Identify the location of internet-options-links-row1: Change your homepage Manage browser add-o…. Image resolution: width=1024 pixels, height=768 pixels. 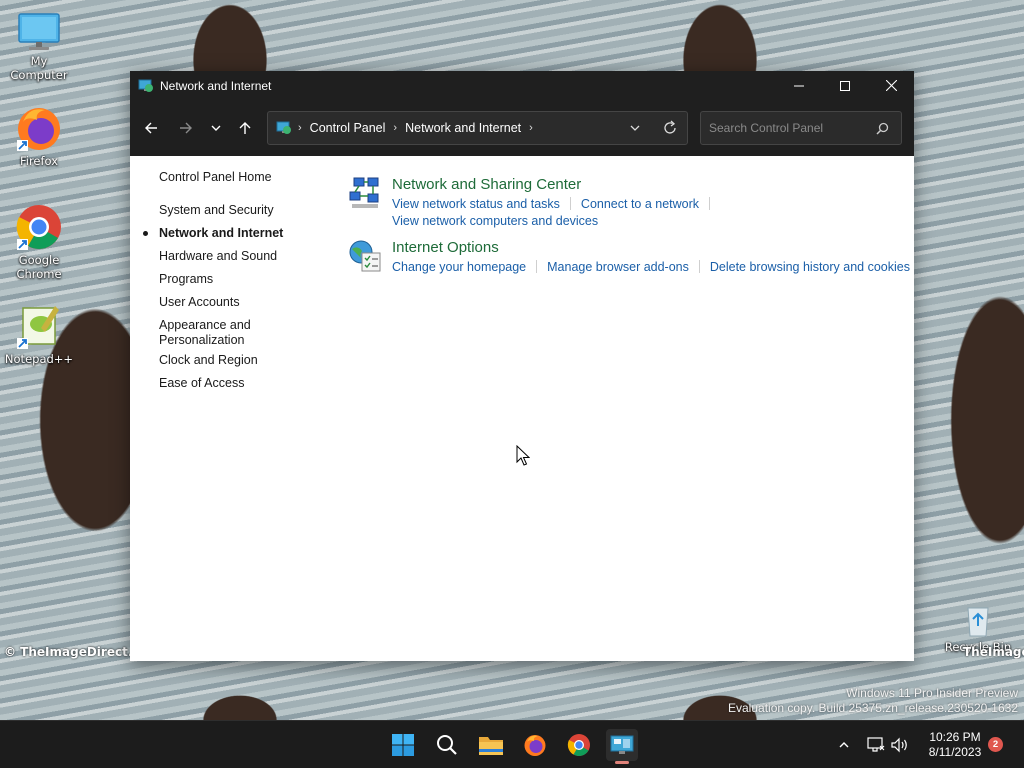
(651, 267).